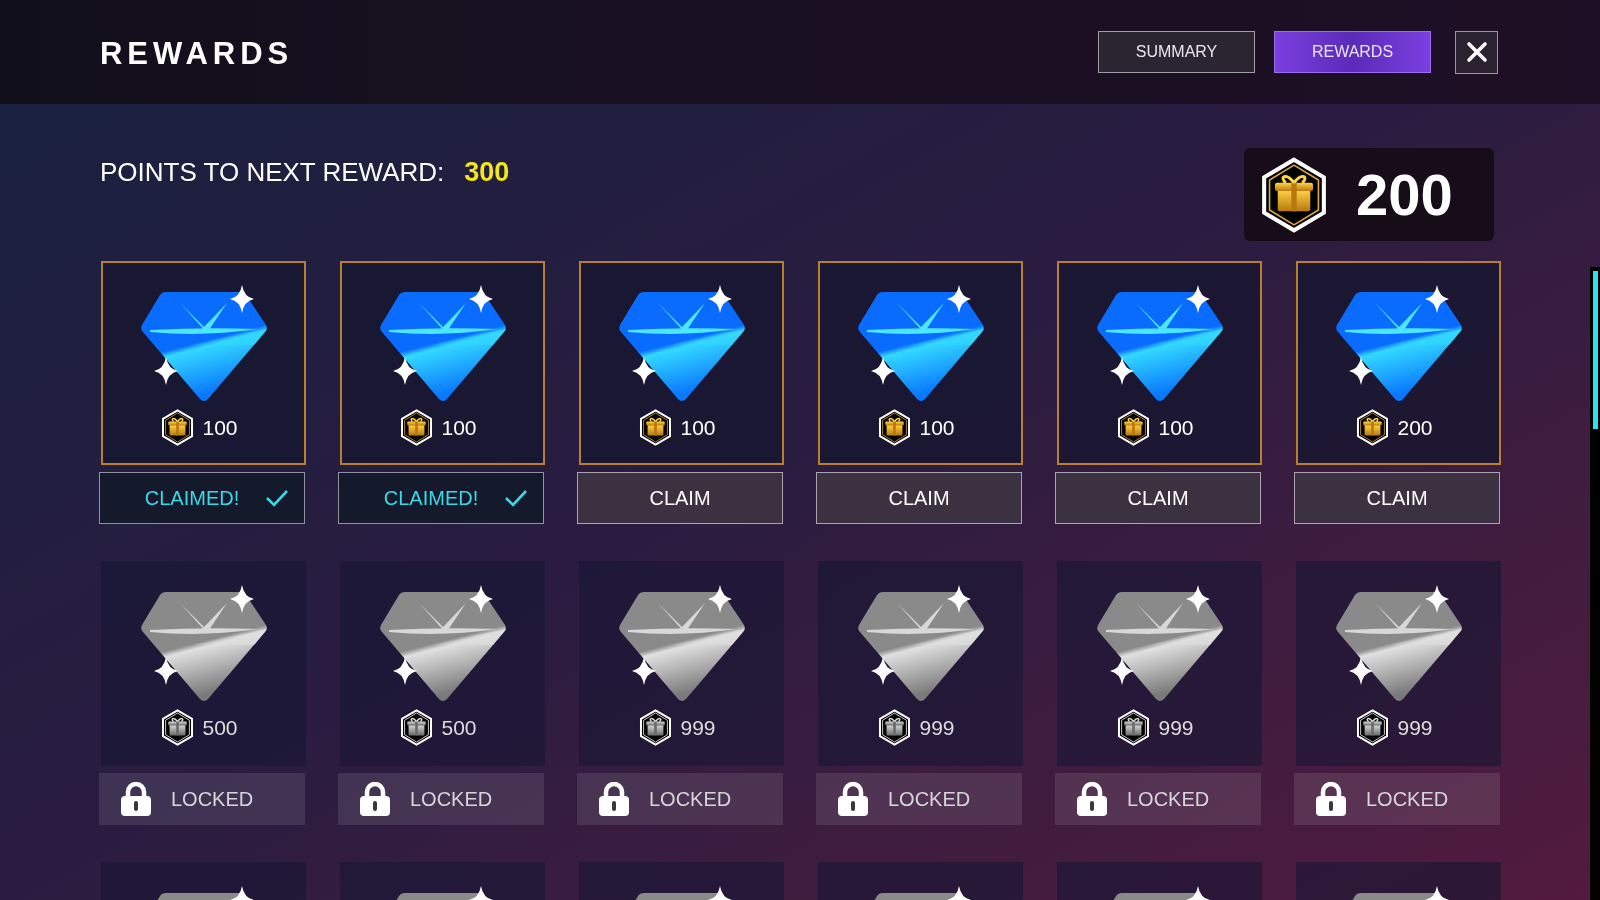 Image resolution: width=1600 pixels, height=900 pixels. Describe the element at coordinates (487, 172) in the screenshot. I see `points-value: 300` at that location.